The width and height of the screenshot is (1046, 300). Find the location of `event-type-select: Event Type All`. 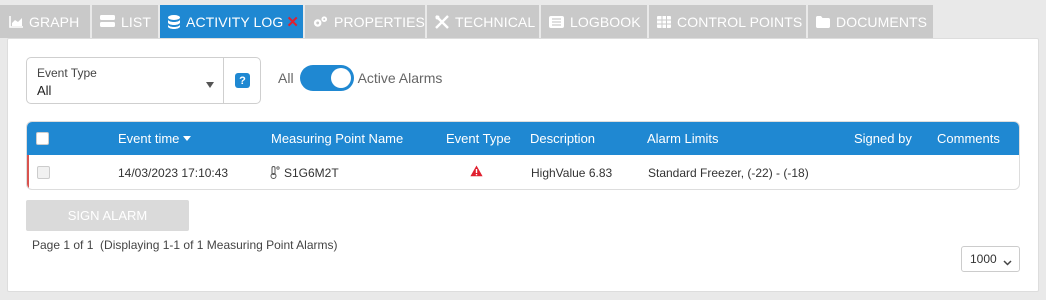

event-type-select: Event Type All is located at coordinates (125, 80).